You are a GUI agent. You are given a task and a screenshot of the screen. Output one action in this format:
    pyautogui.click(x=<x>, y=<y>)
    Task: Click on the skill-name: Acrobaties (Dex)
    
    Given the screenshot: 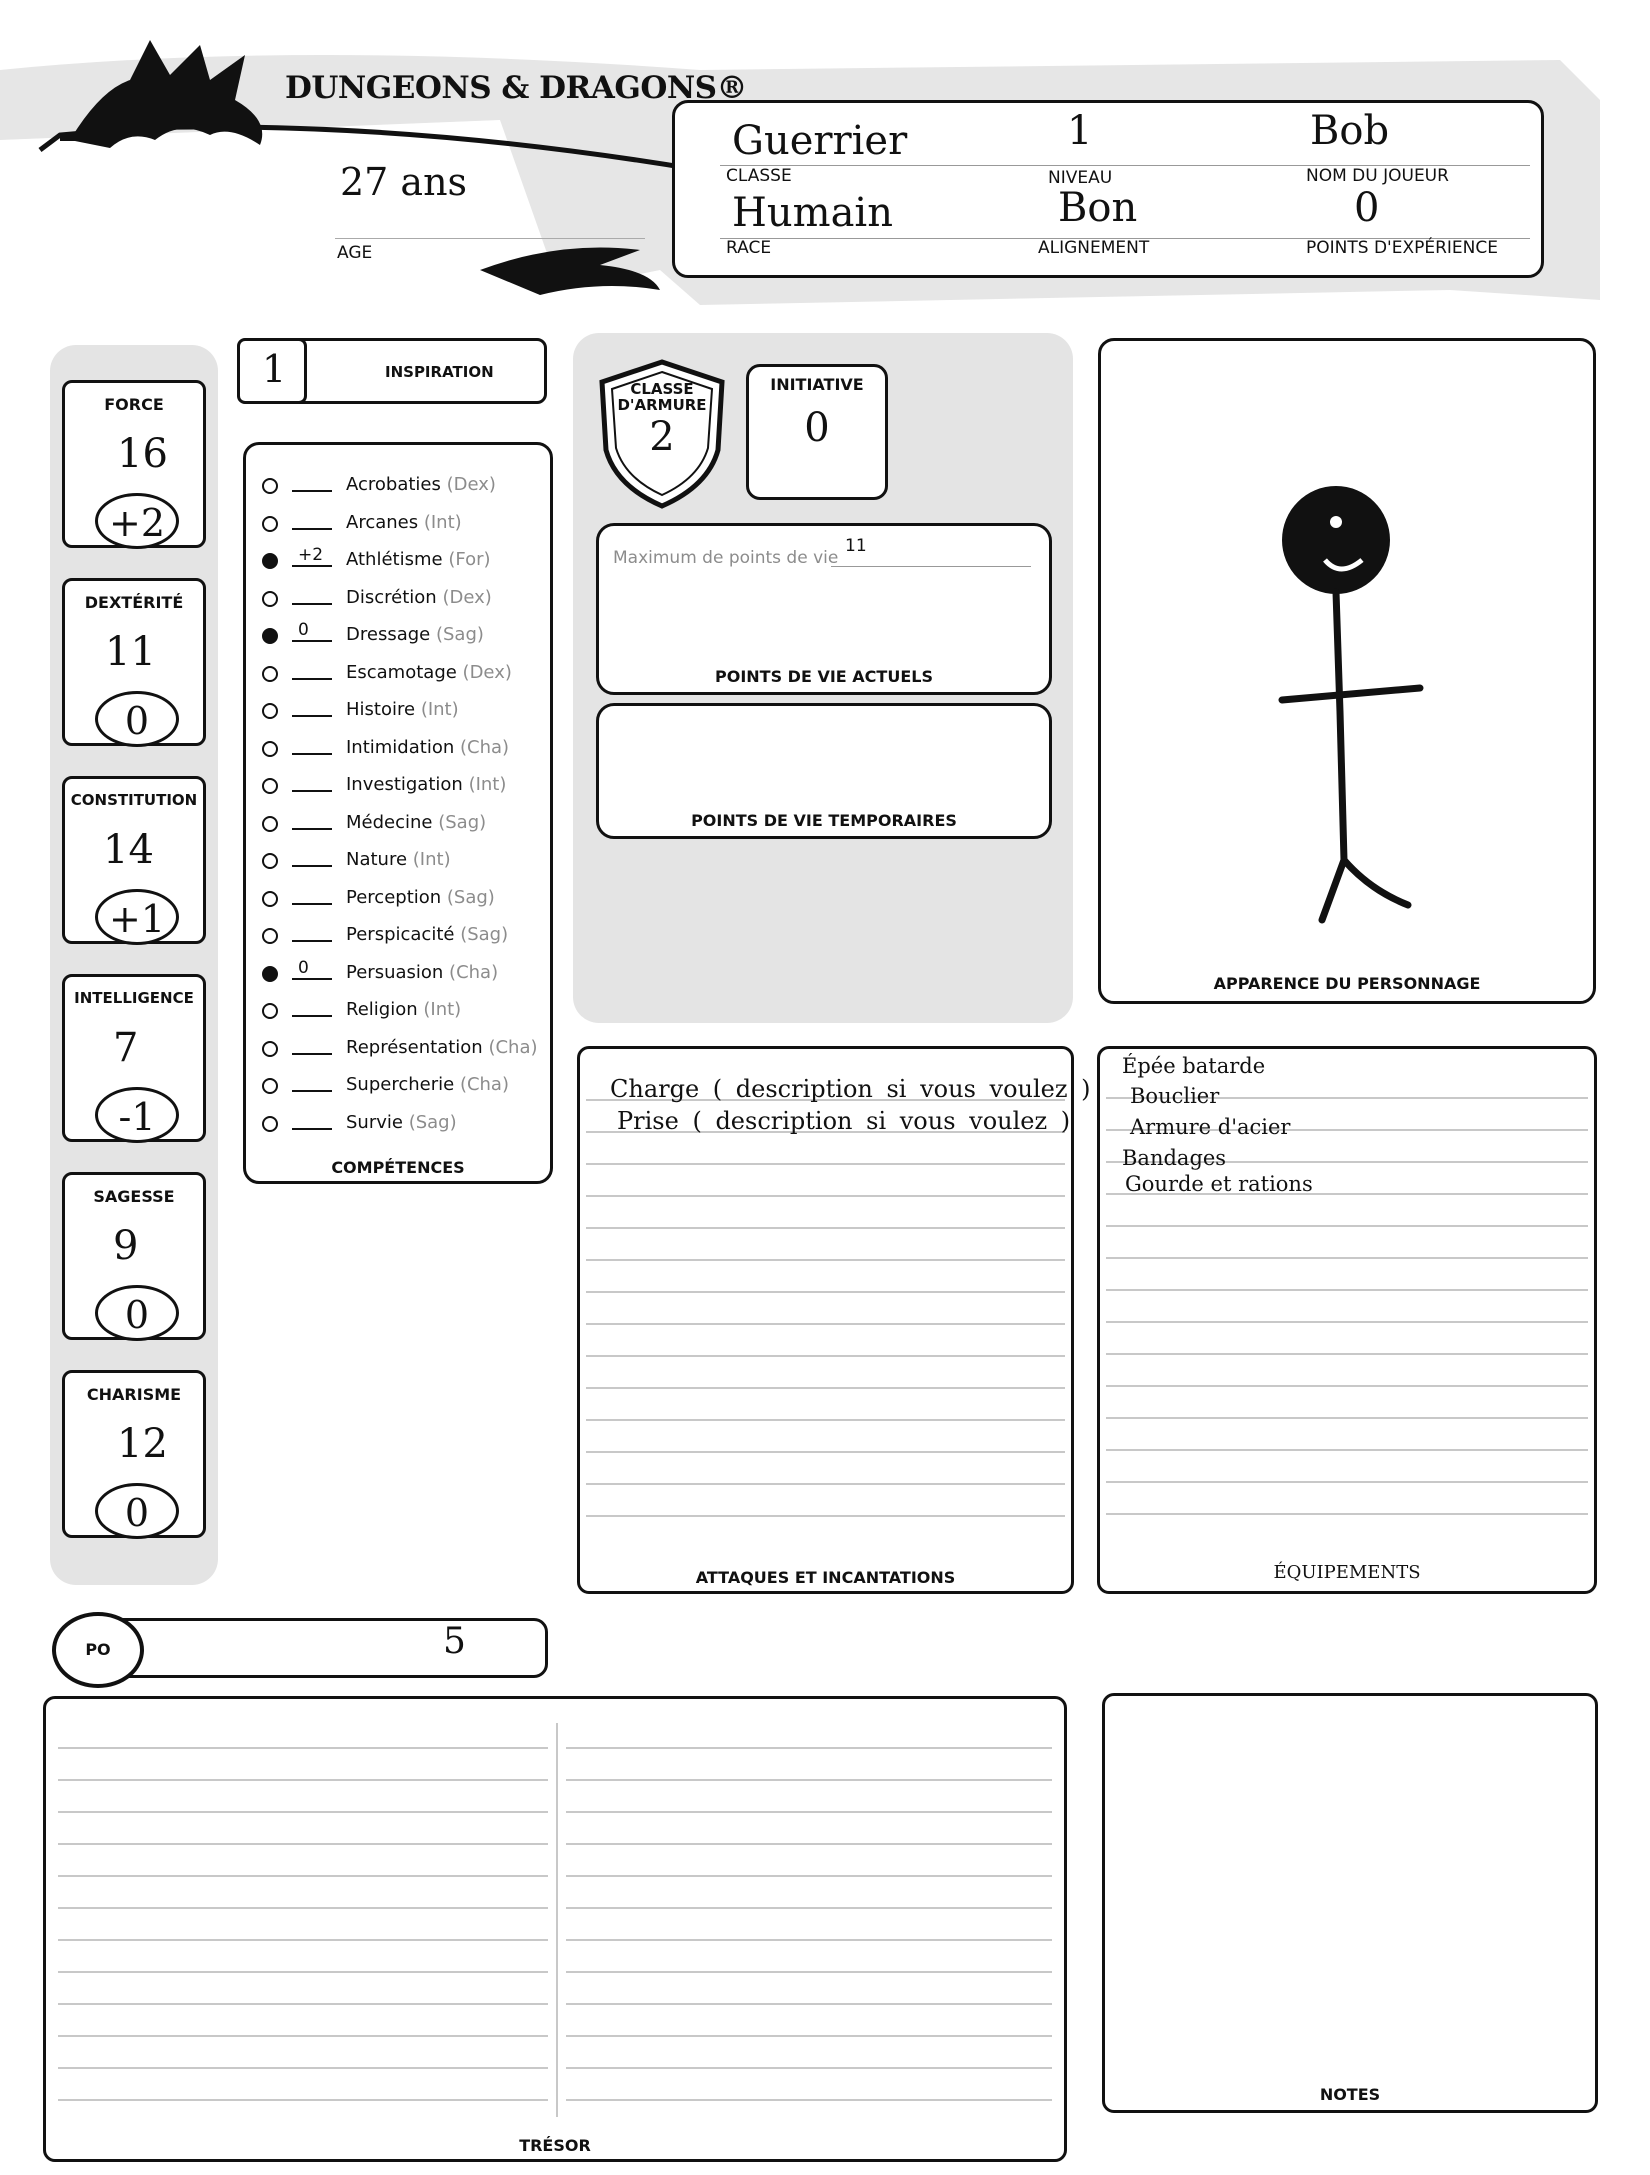 What is the action you would take?
    pyautogui.click(x=421, y=484)
    